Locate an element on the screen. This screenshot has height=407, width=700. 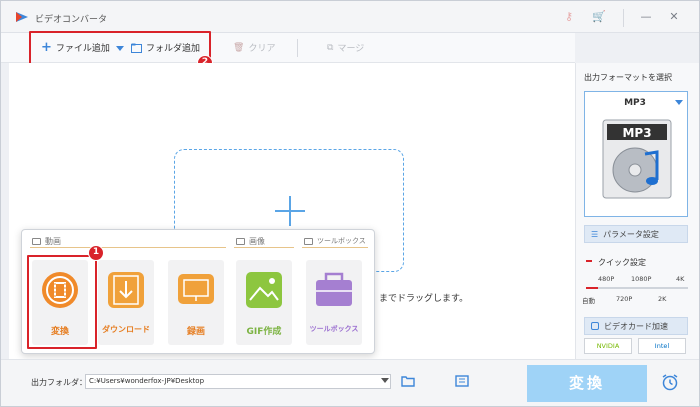
tile-download-label: ダウンロード is located at coordinates (126, 329).